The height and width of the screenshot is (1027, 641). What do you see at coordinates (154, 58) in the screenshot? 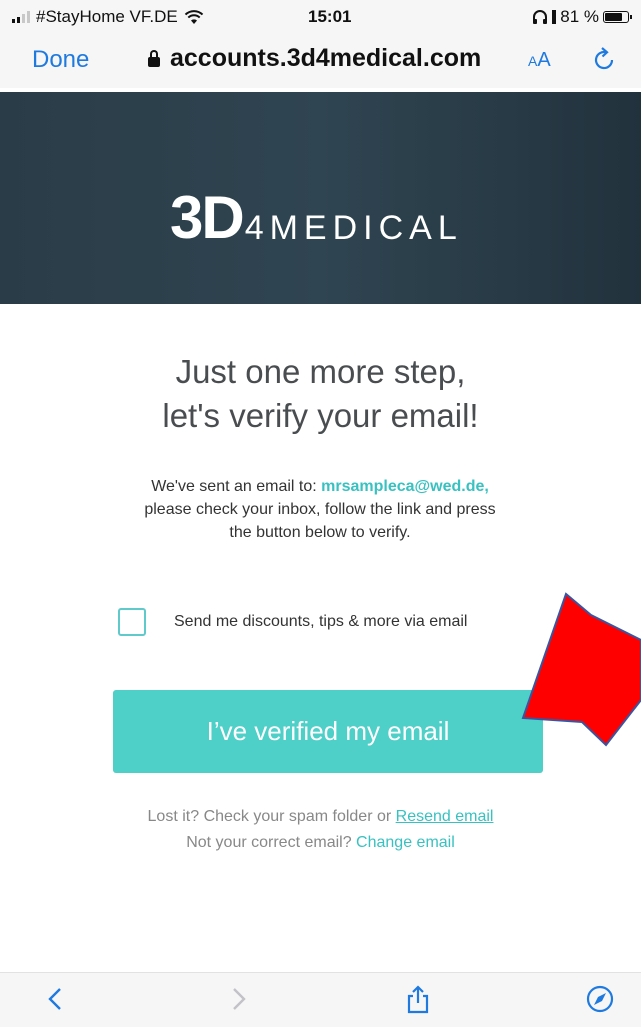
I see `lock-icon` at bounding box center [154, 58].